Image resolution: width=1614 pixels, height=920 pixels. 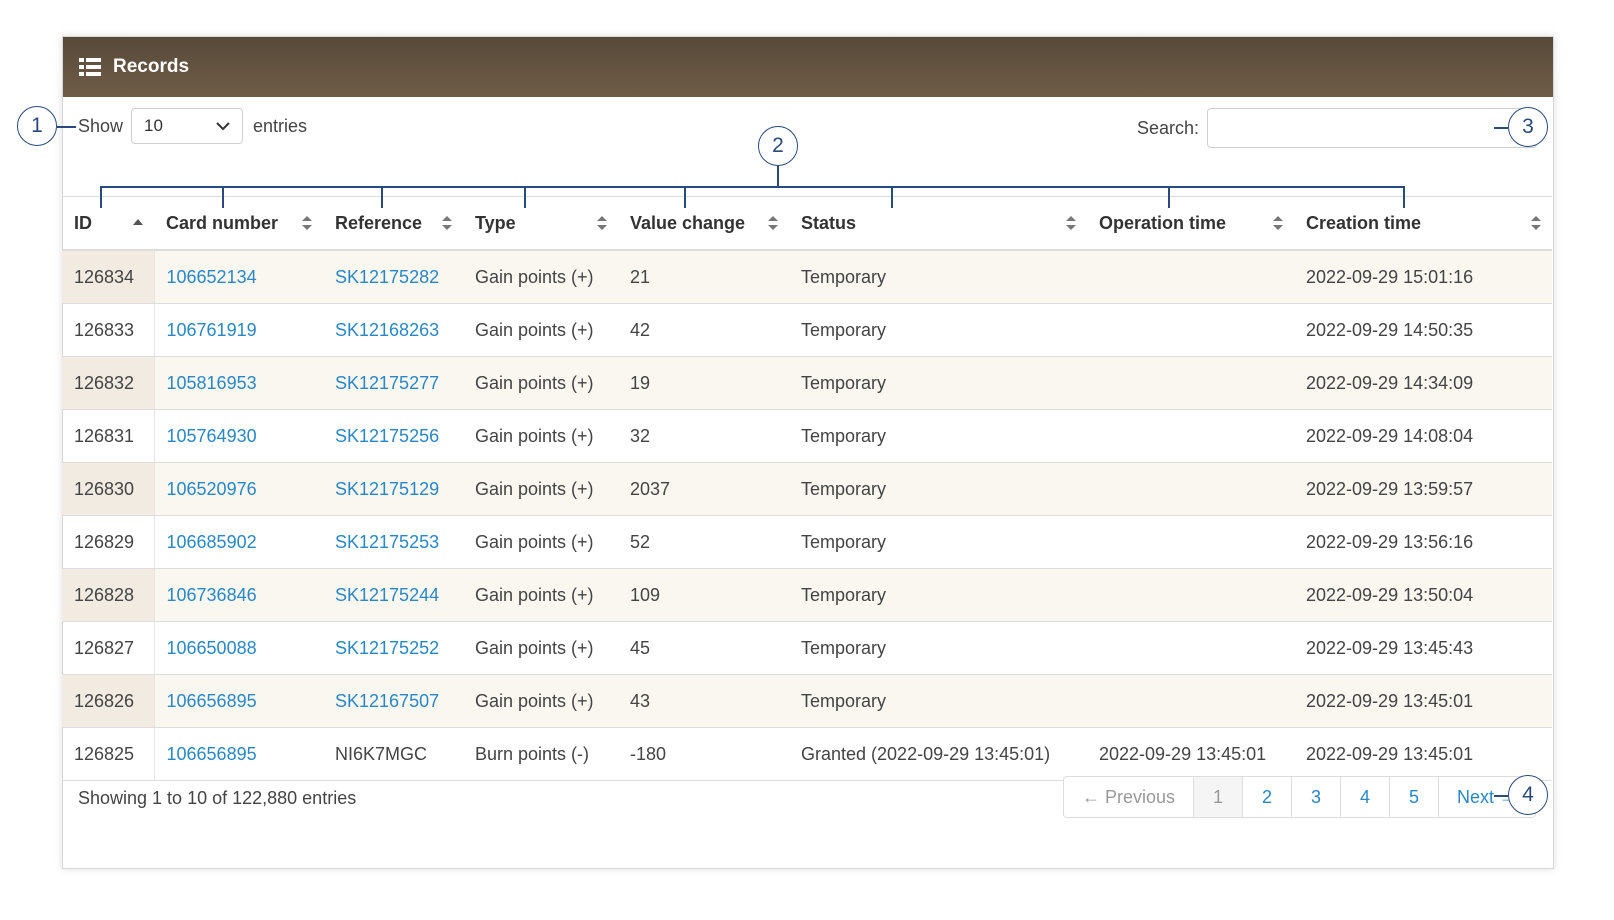 What do you see at coordinates (1501, 128) in the screenshot?
I see `callout-3-line` at bounding box center [1501, 128].